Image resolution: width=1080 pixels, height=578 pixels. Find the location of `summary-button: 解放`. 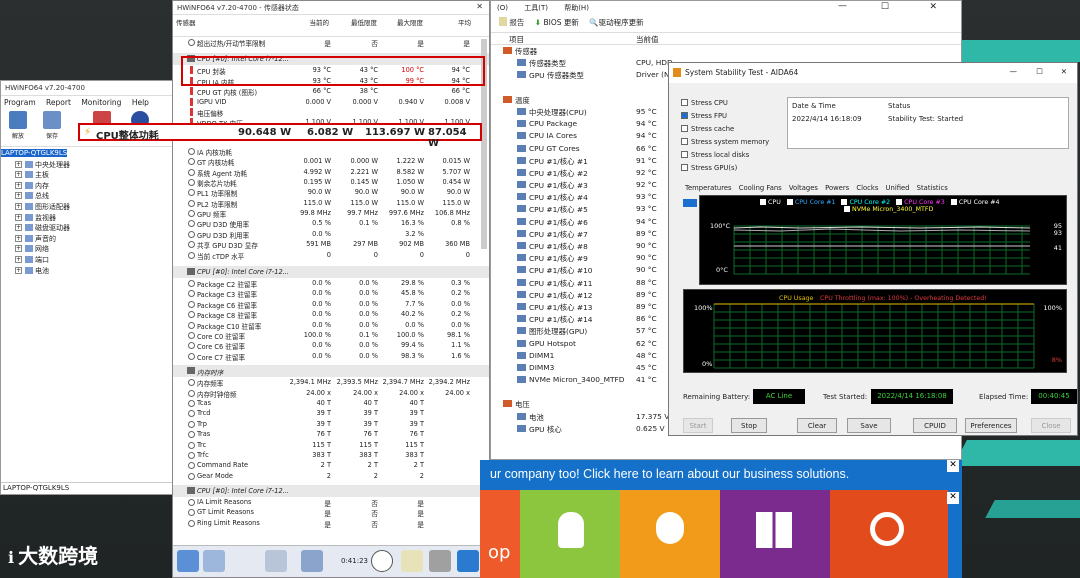

summary-button: 解放 is located at coordinates (18, 125).